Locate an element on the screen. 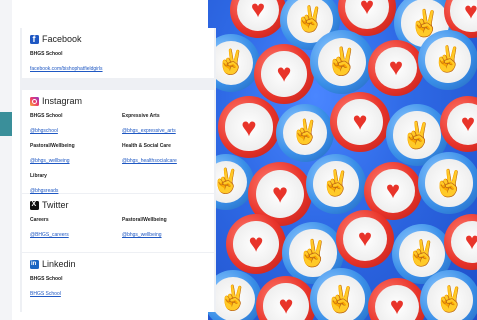 This screenshot has height=320, width=477. twitter-heading: Twitter is located at coordinates (118, 205).